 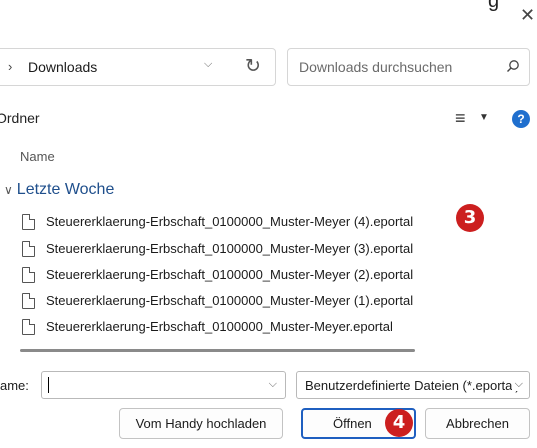 I want to click on address-bar: › Downloads ⌵ ↻, so click(x=138, y=67).